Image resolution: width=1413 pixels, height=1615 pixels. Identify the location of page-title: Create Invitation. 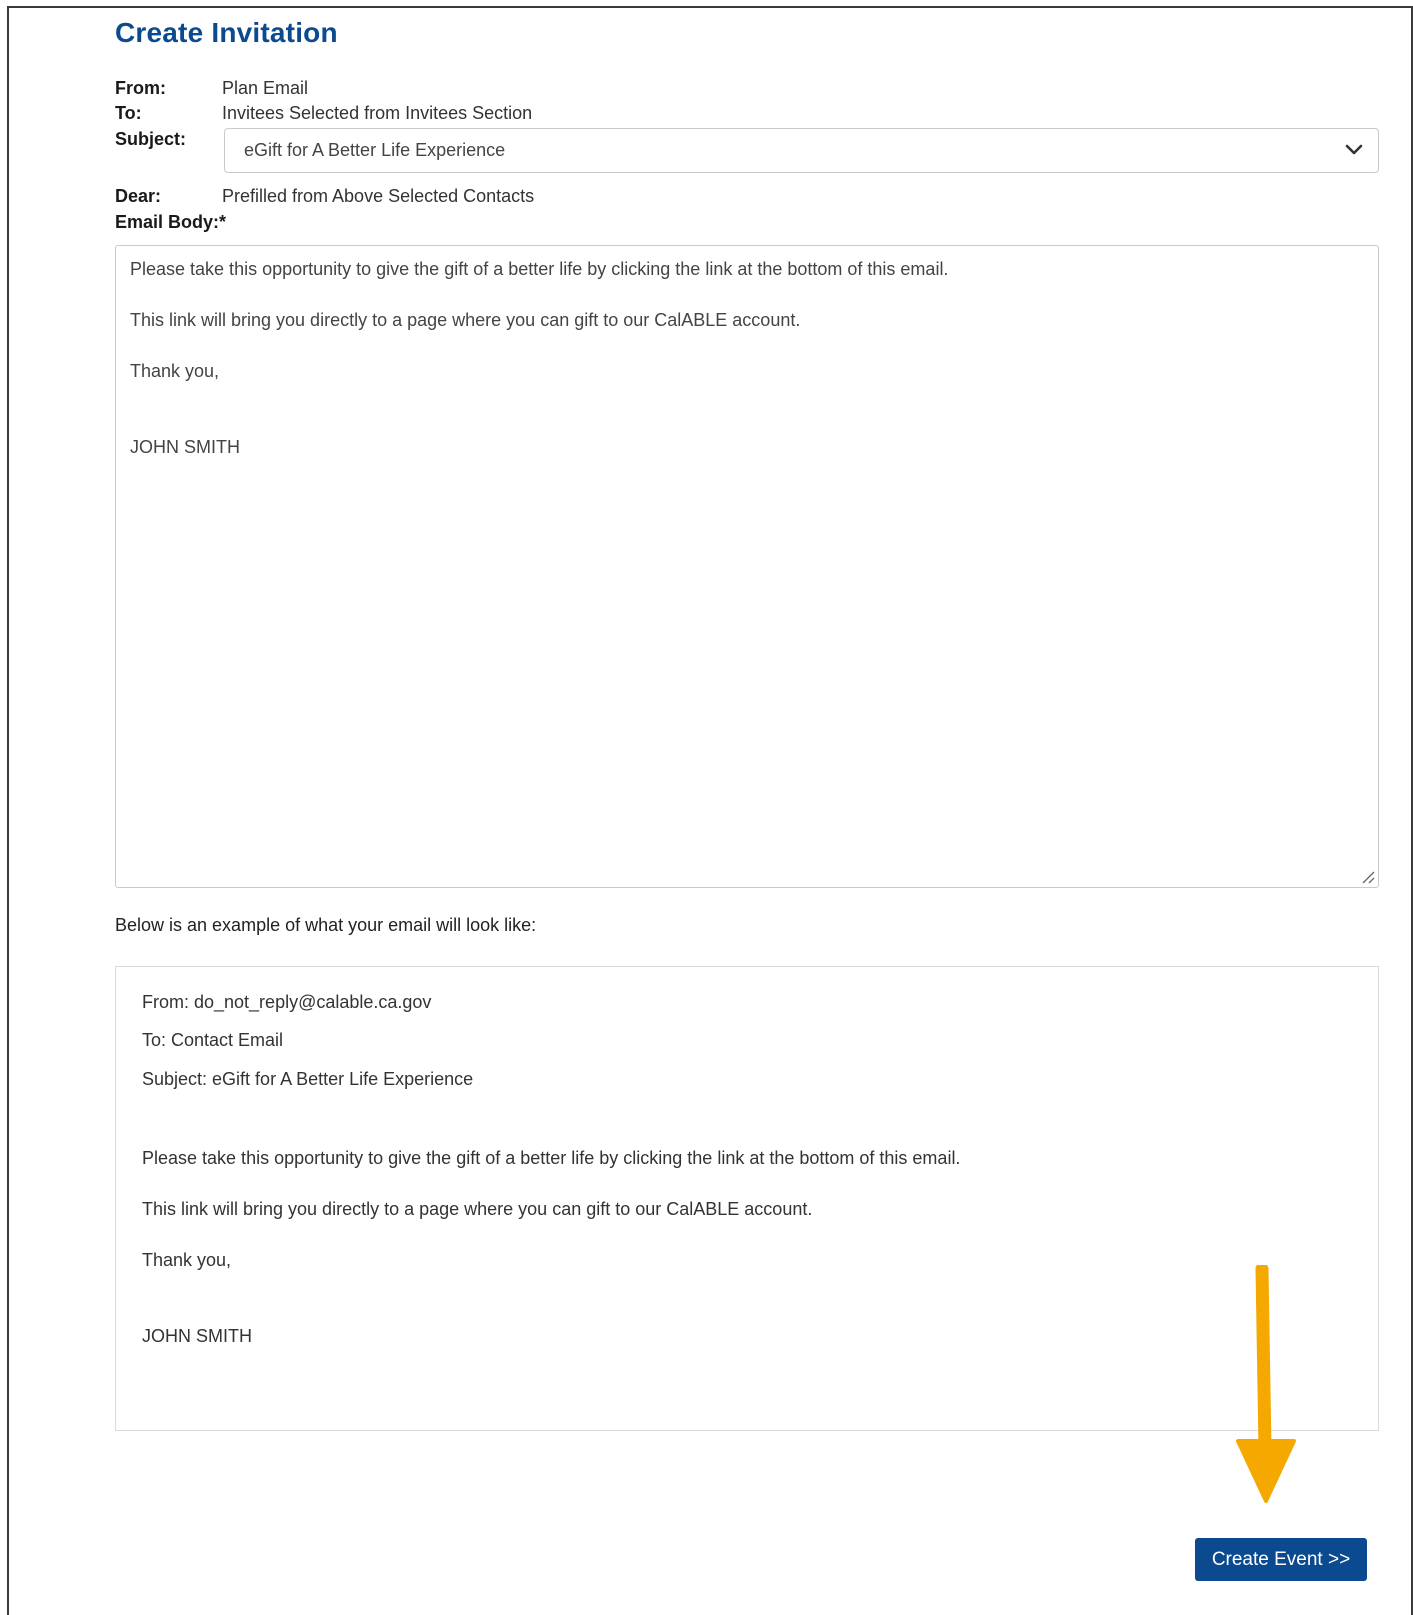
(226, 32).